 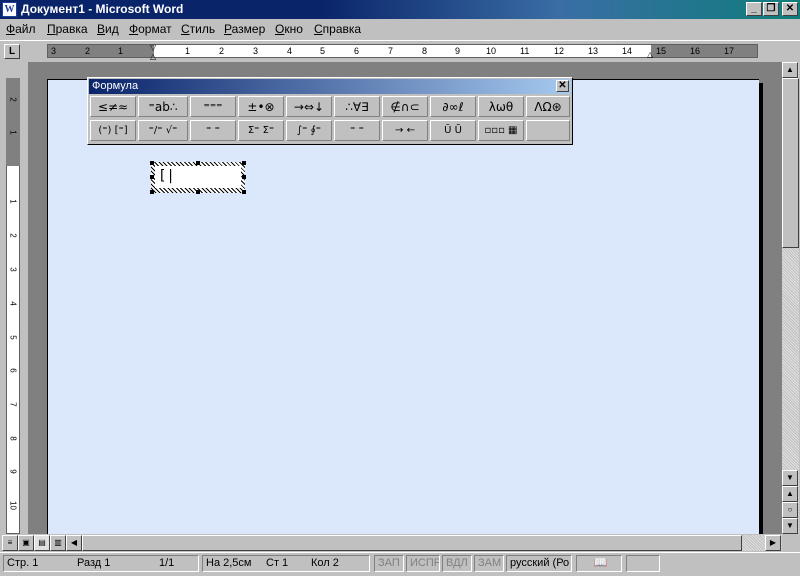 I want to click on status-language: русский (Ро, so click(x=539, y=563).